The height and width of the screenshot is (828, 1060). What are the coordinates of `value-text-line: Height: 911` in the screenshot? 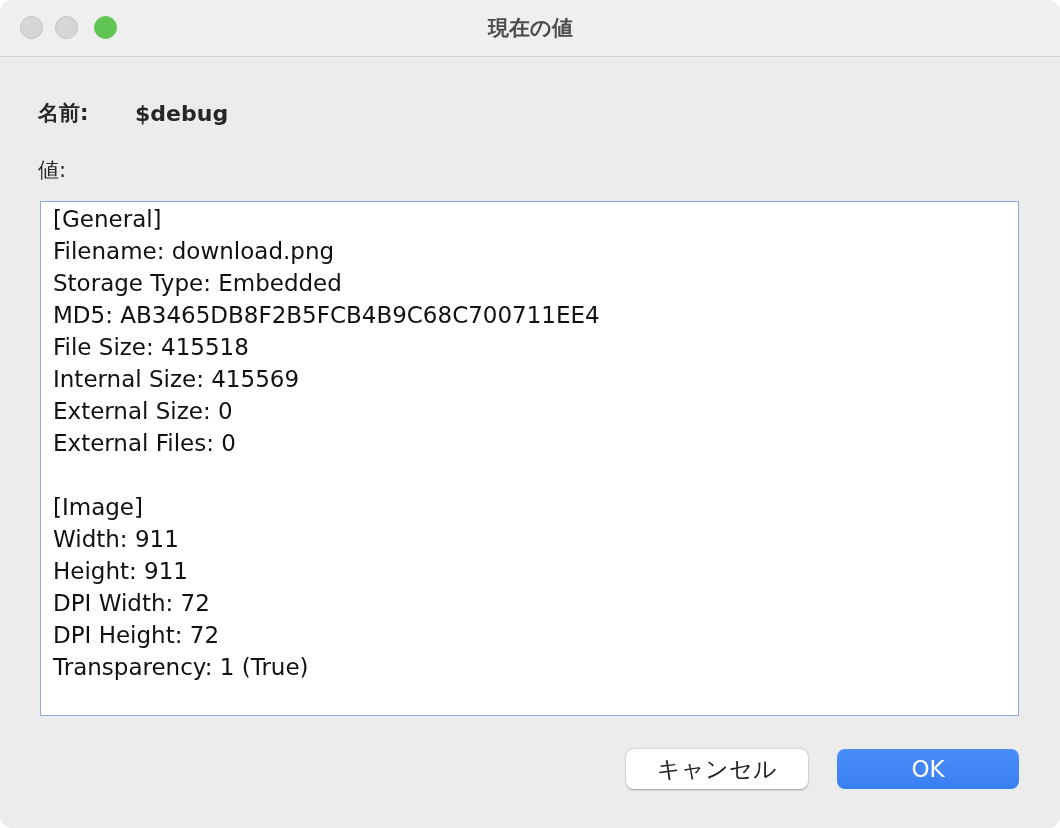 It's located at (120, 571).